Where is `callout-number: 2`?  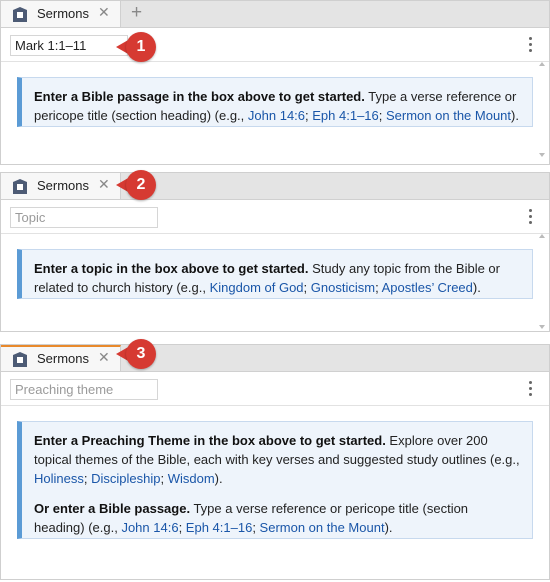 callout-number: 2 is located at coordinates (141, 185).